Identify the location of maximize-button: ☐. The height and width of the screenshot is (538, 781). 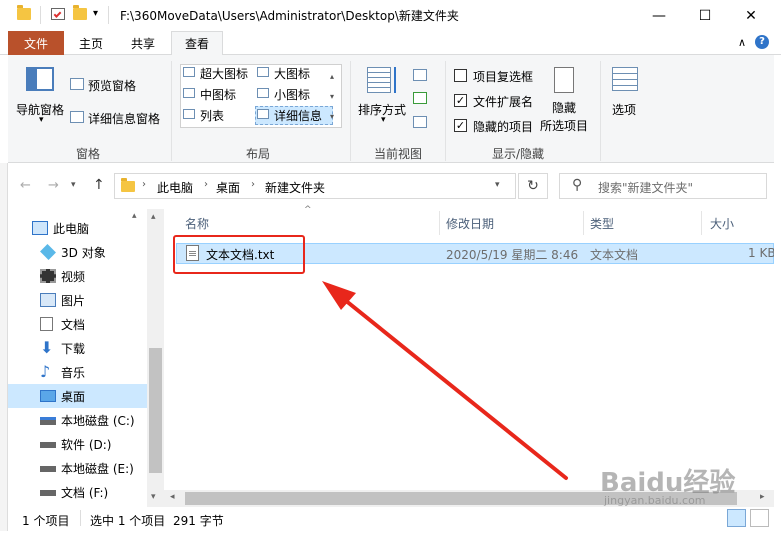
(705, 15).